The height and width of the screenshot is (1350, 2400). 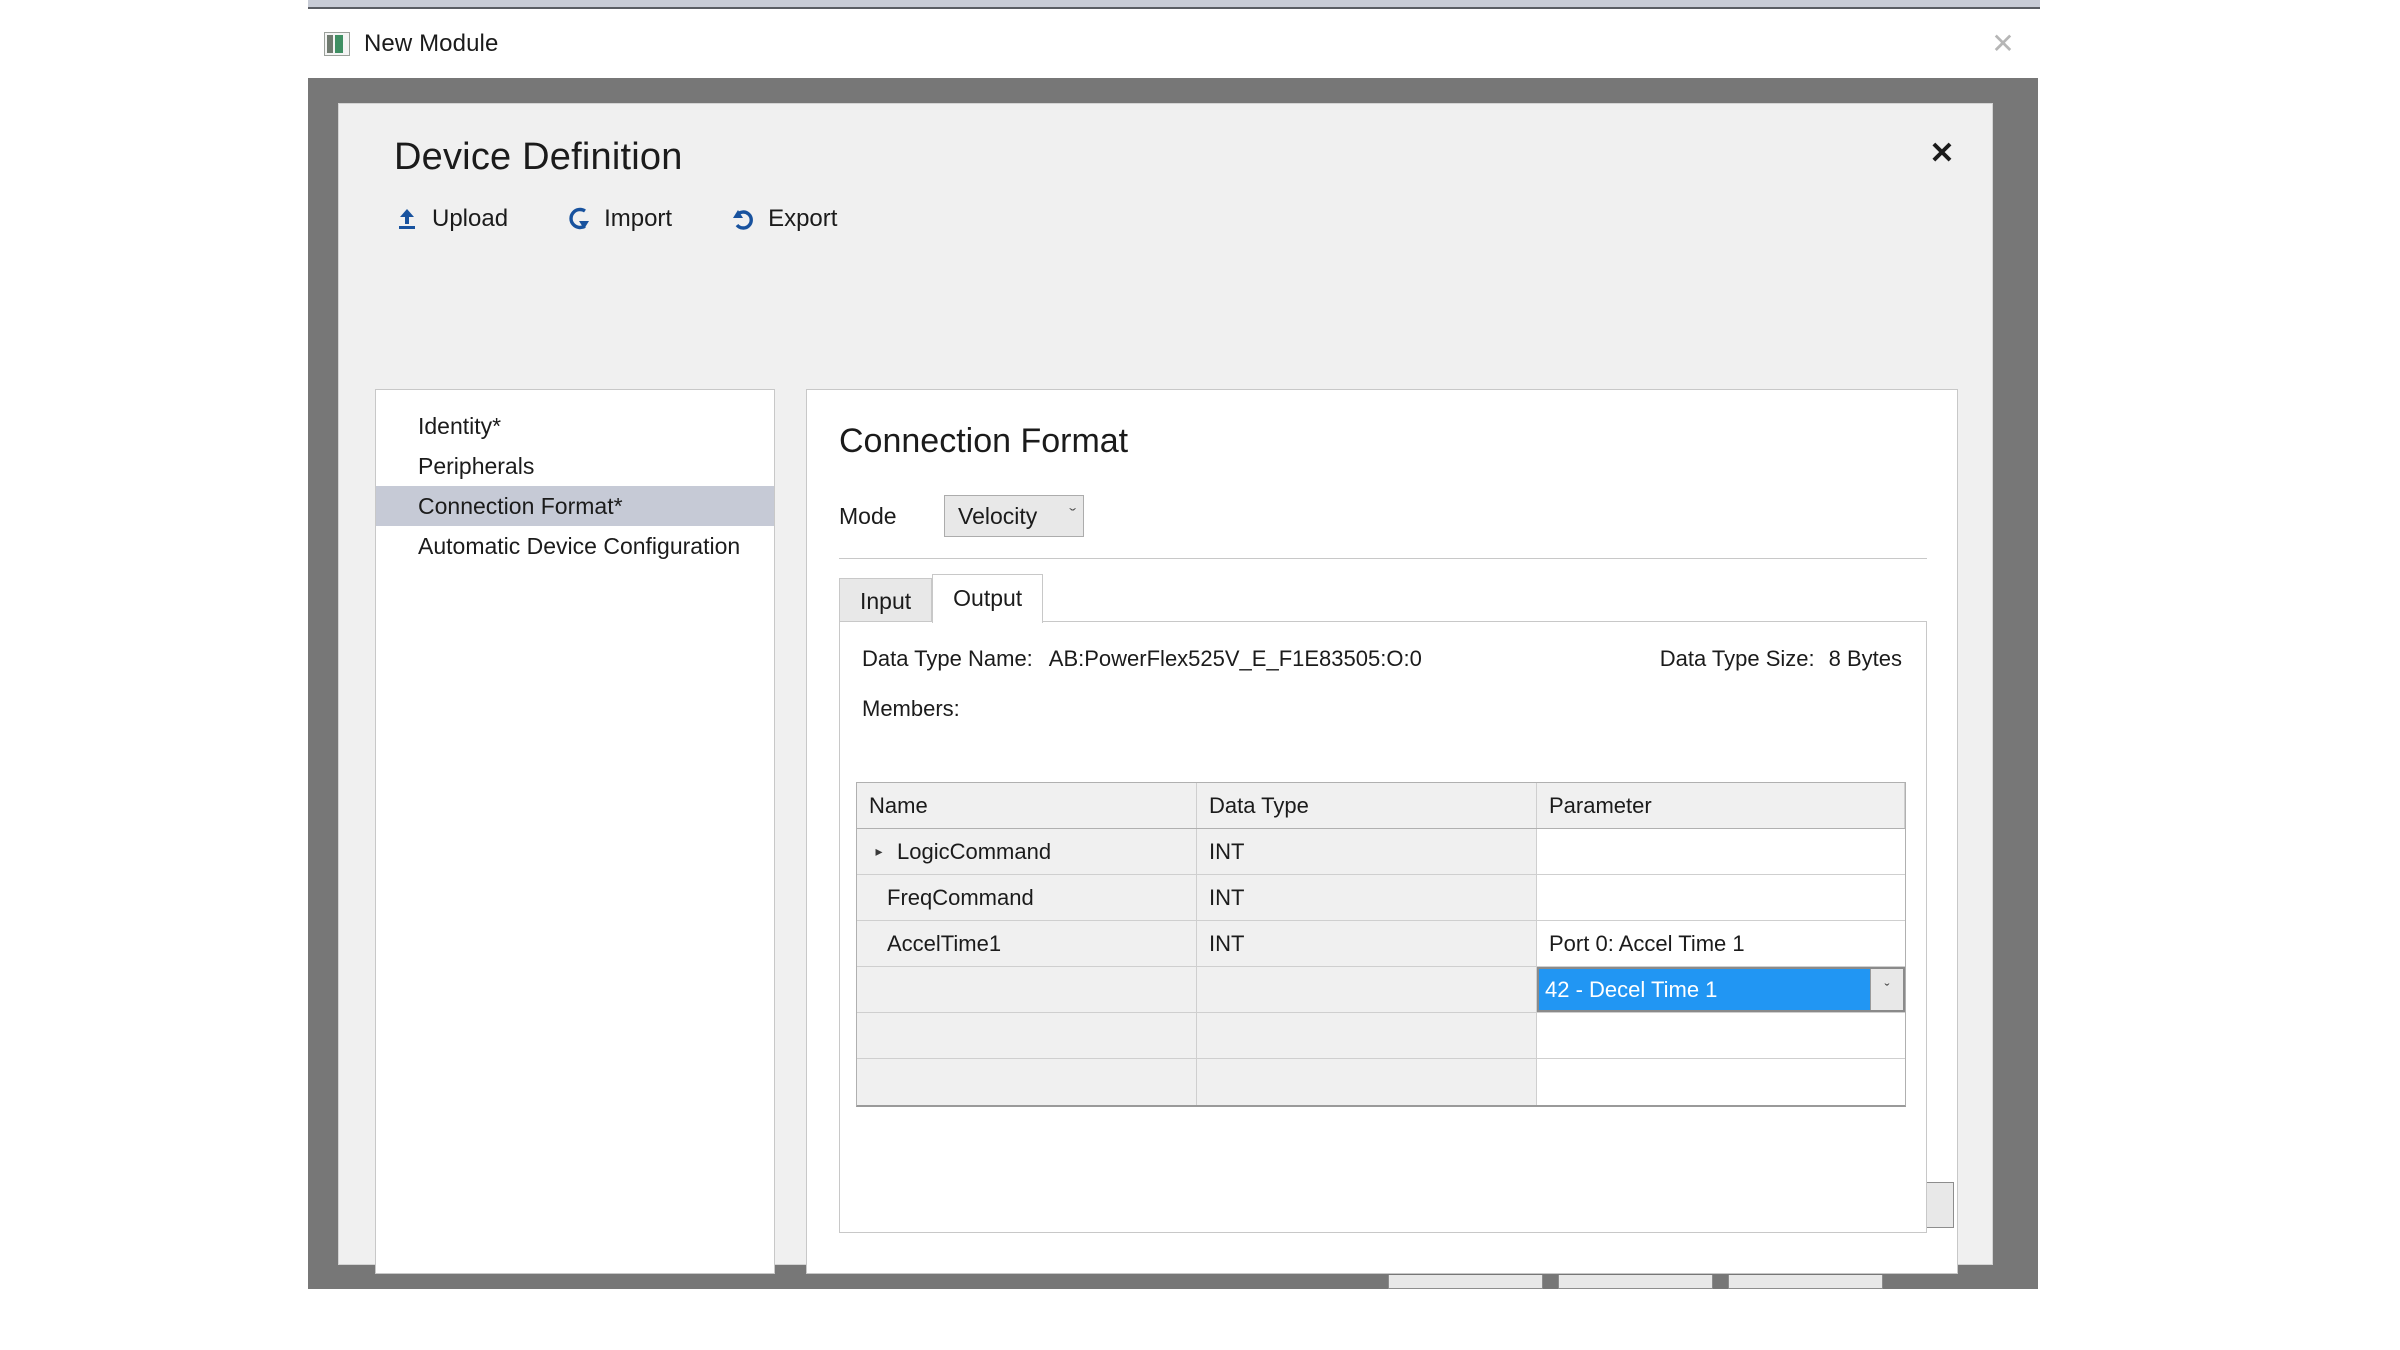 I want to click on cell-name: ▸ LogicCommand, so click(x=1027, y=851).